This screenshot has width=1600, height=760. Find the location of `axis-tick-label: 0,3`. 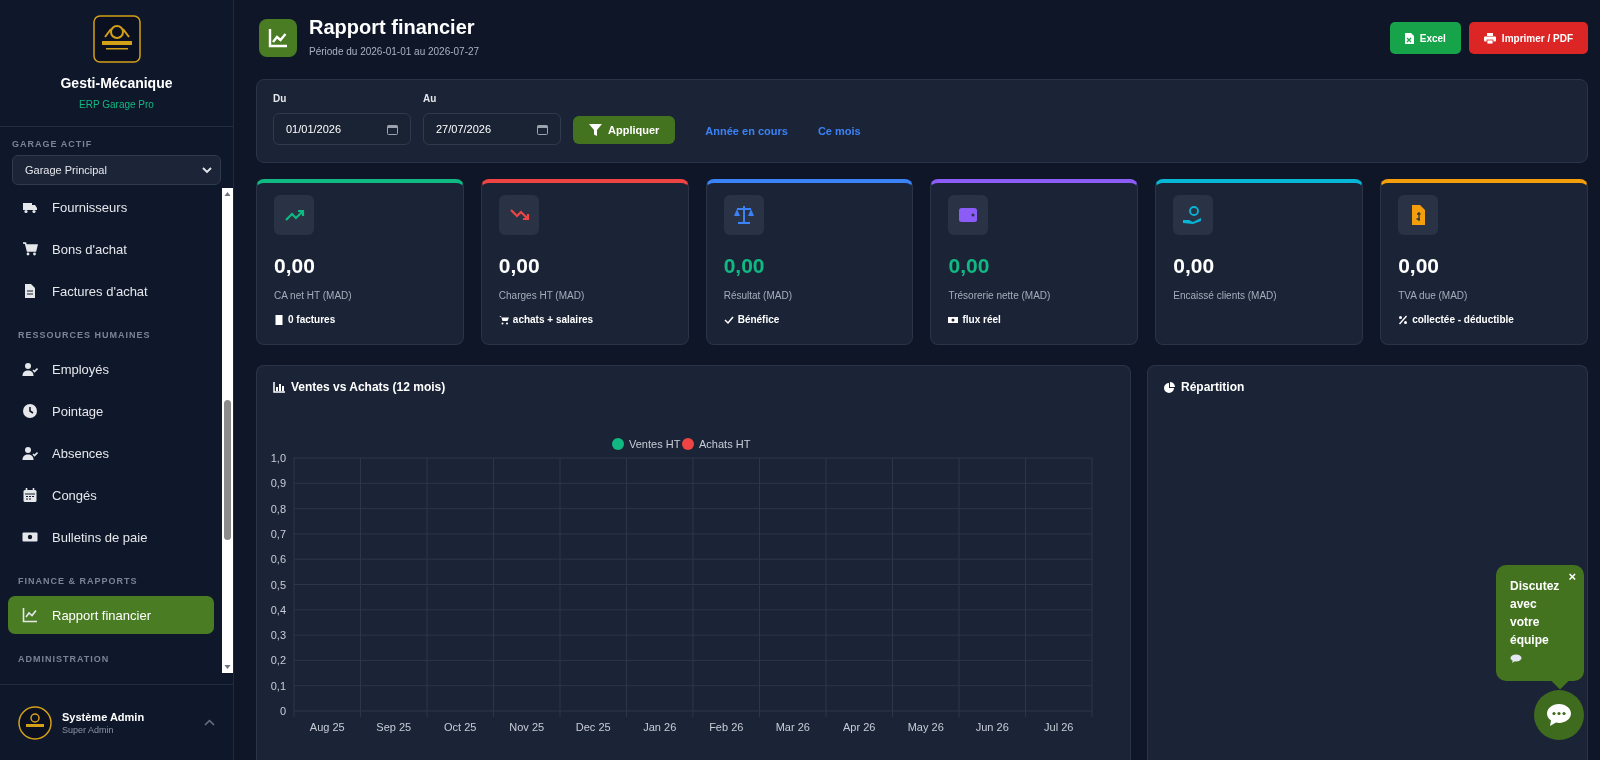

axis-tick-label: 0,3 is located at coordinates (278, 635).